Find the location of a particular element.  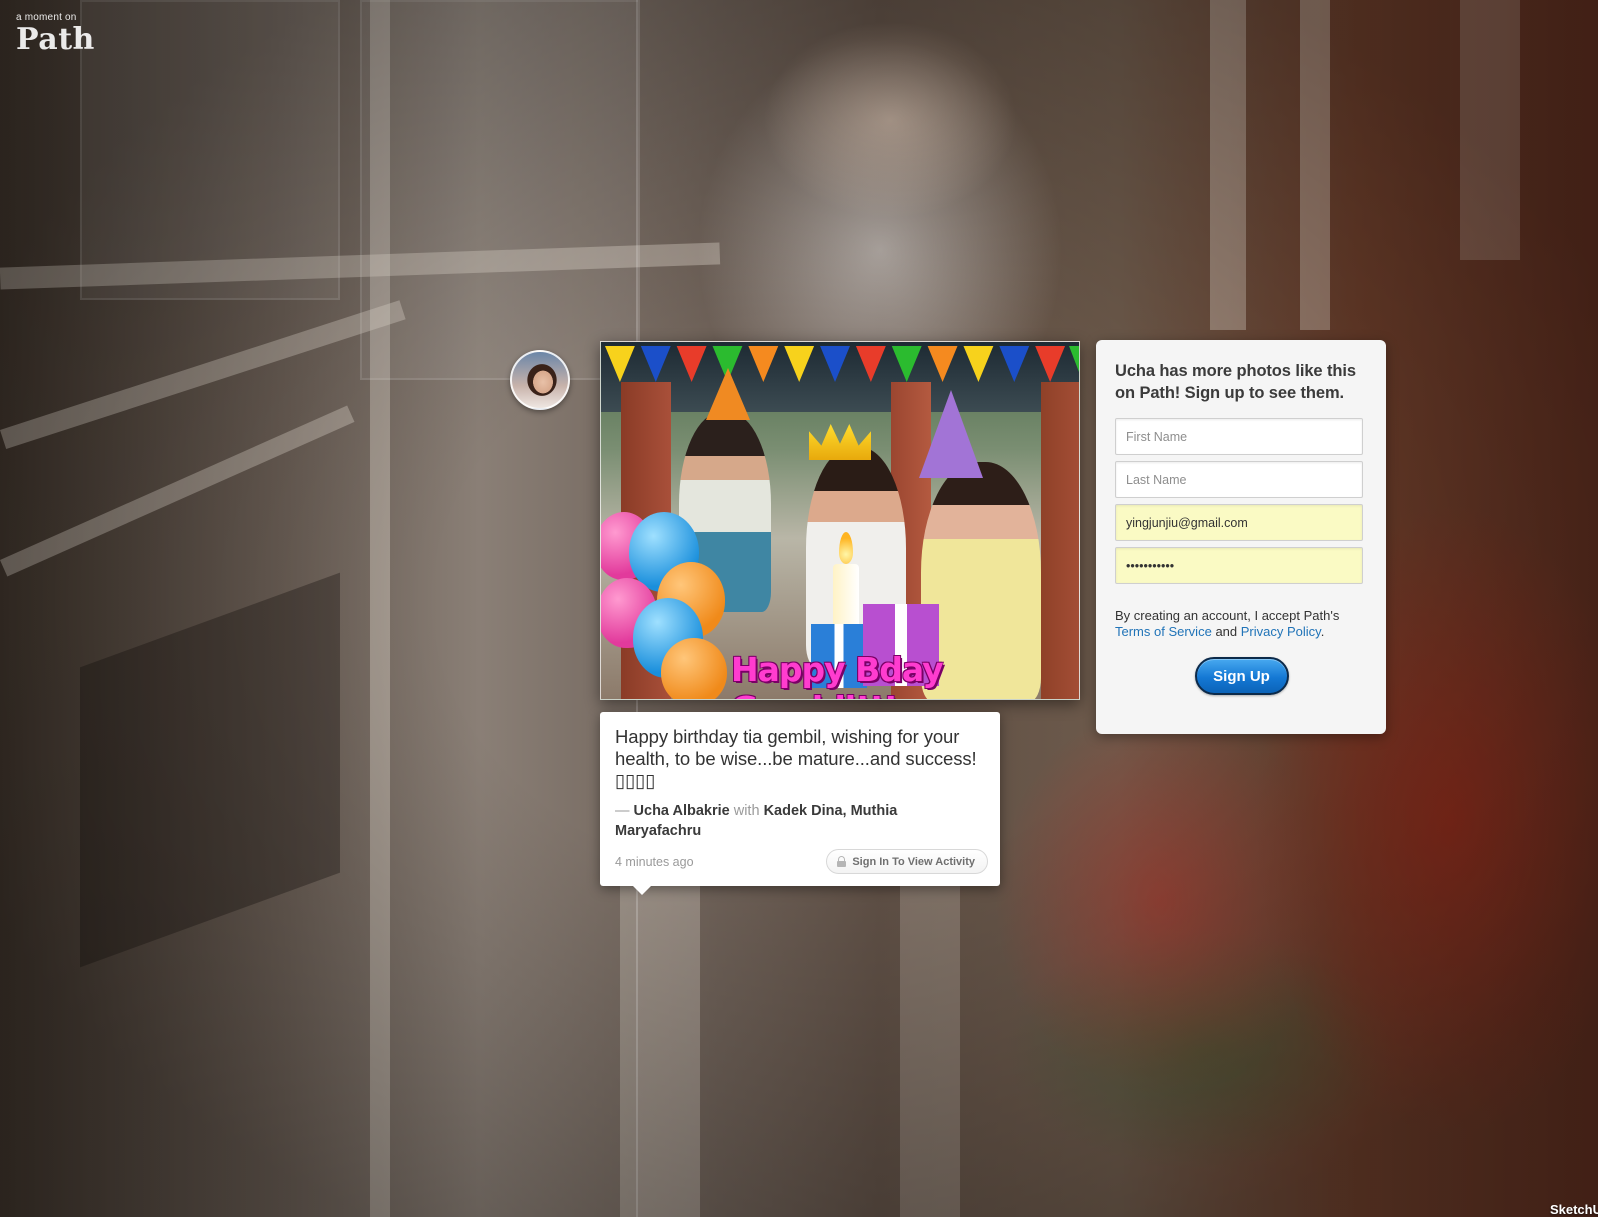

email-field is located at coordinates (1239, 522).